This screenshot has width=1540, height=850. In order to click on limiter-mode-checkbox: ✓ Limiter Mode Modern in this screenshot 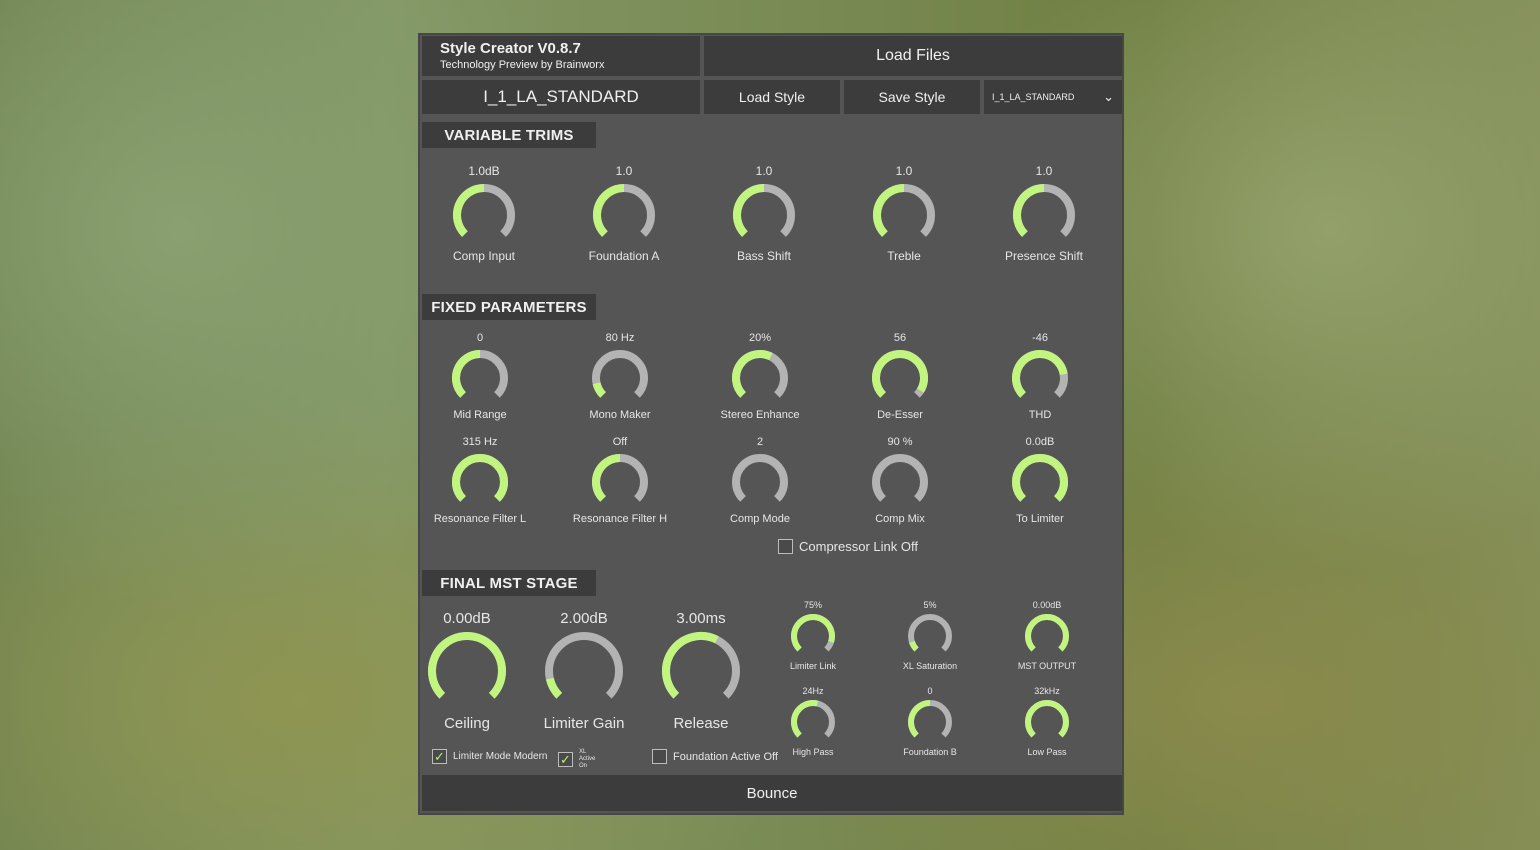, I will do `click(489, 756)`.